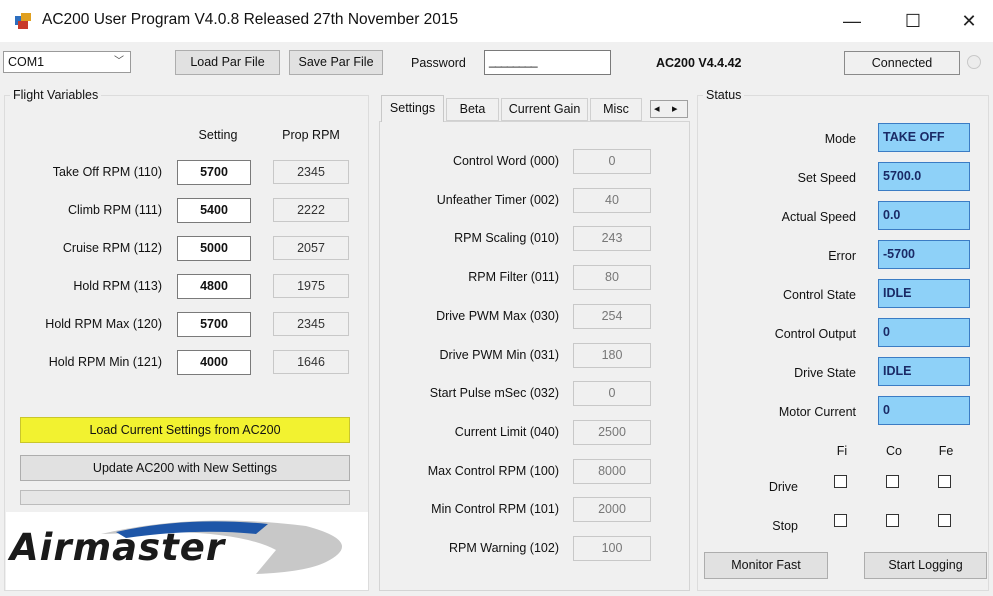 Image resolution: width=993 pixels, height=596 pixels. I want to click on password-label: Password, so click(438, 63).